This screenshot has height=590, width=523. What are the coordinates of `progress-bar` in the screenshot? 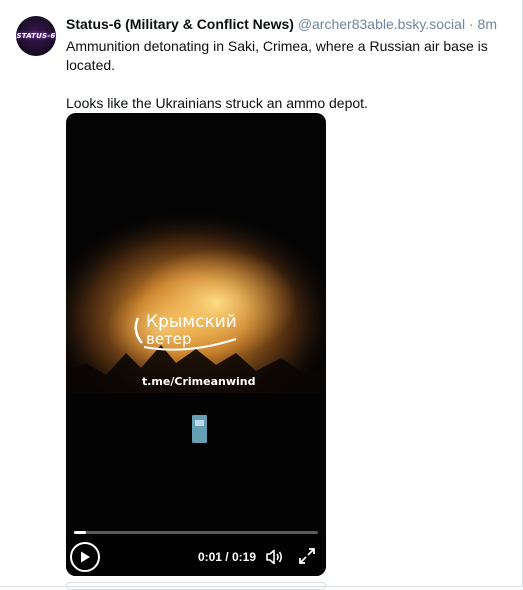 It's located at (196, 532).